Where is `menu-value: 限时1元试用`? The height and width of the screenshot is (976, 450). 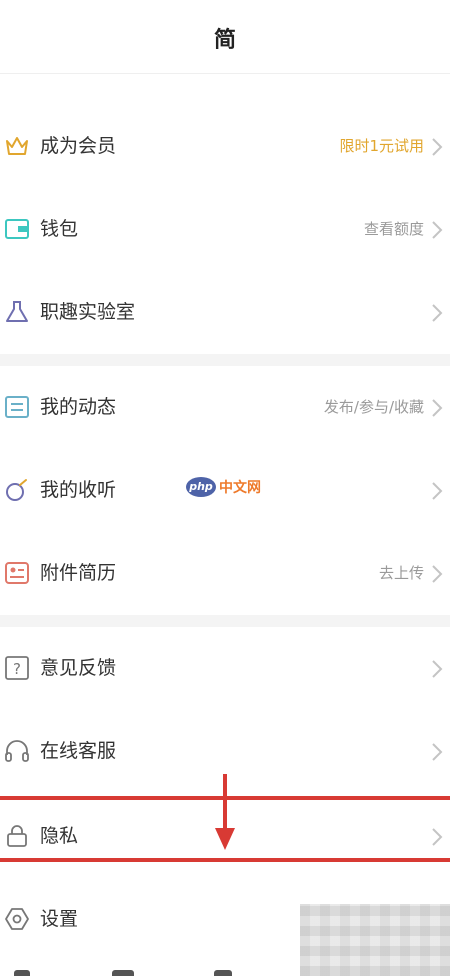 menu-value: 限时1元试用 is located at coordinates (381, 146).